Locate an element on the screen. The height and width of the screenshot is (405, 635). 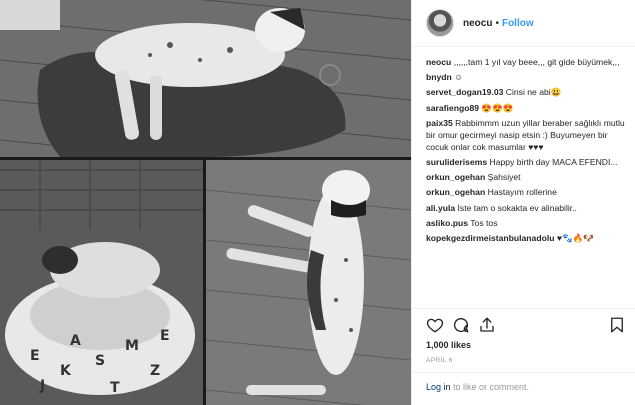
comment-username: suruliderisems is located at coordinates (456, 162).